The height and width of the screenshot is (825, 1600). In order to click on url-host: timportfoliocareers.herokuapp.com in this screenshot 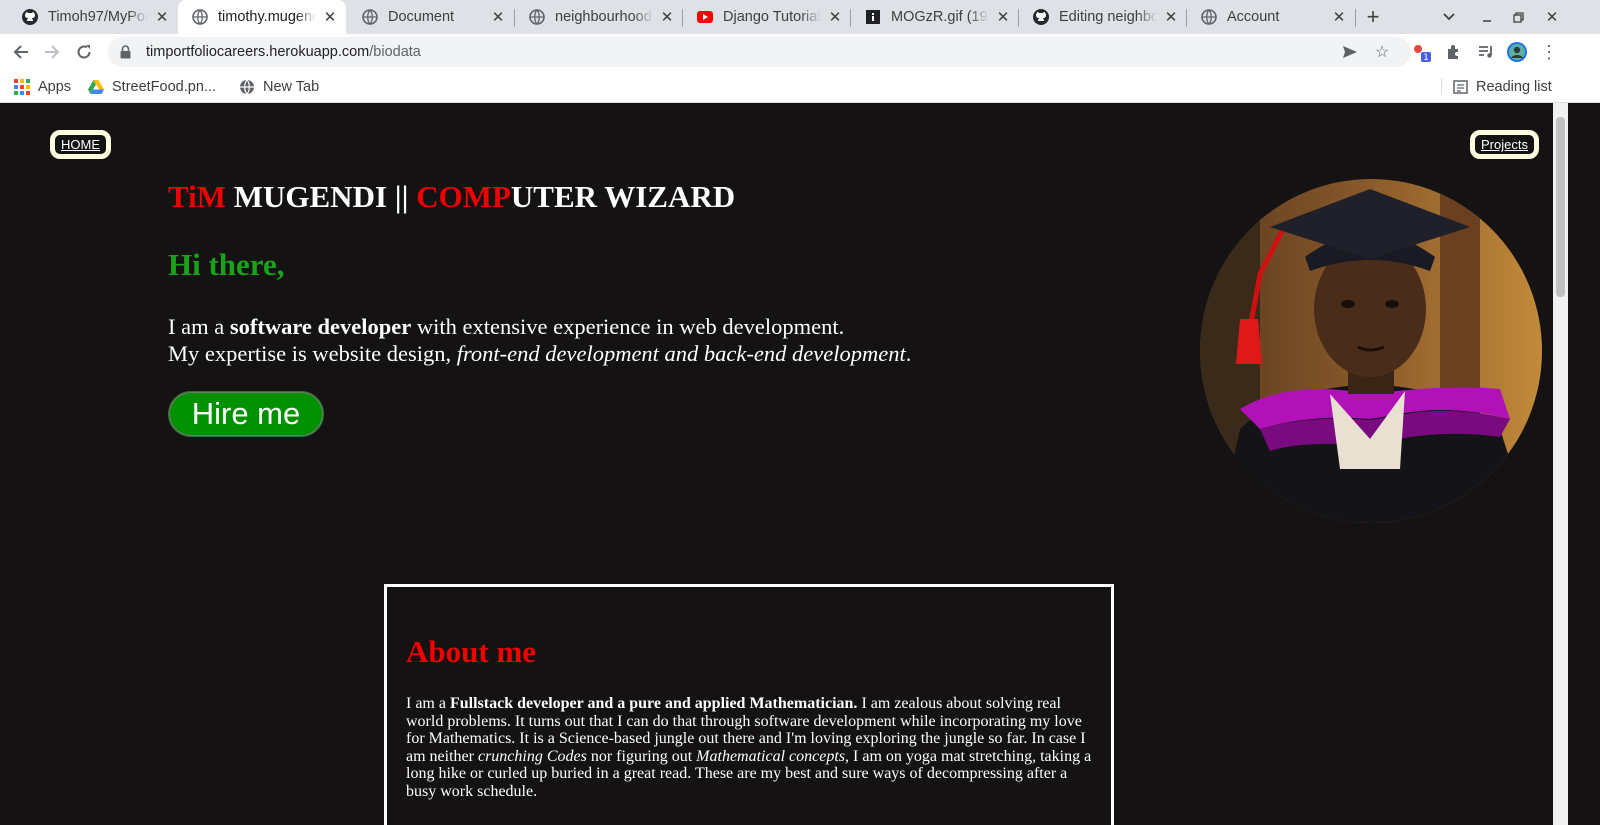, I will do `click(258, 52)`.